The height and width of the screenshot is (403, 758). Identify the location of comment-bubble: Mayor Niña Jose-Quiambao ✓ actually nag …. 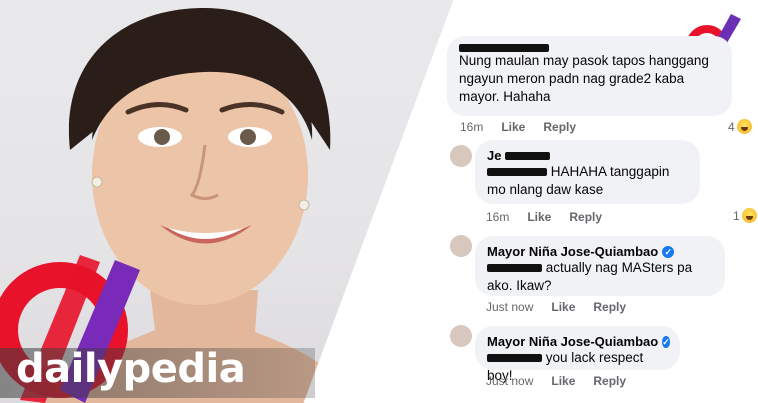
(600, 266).